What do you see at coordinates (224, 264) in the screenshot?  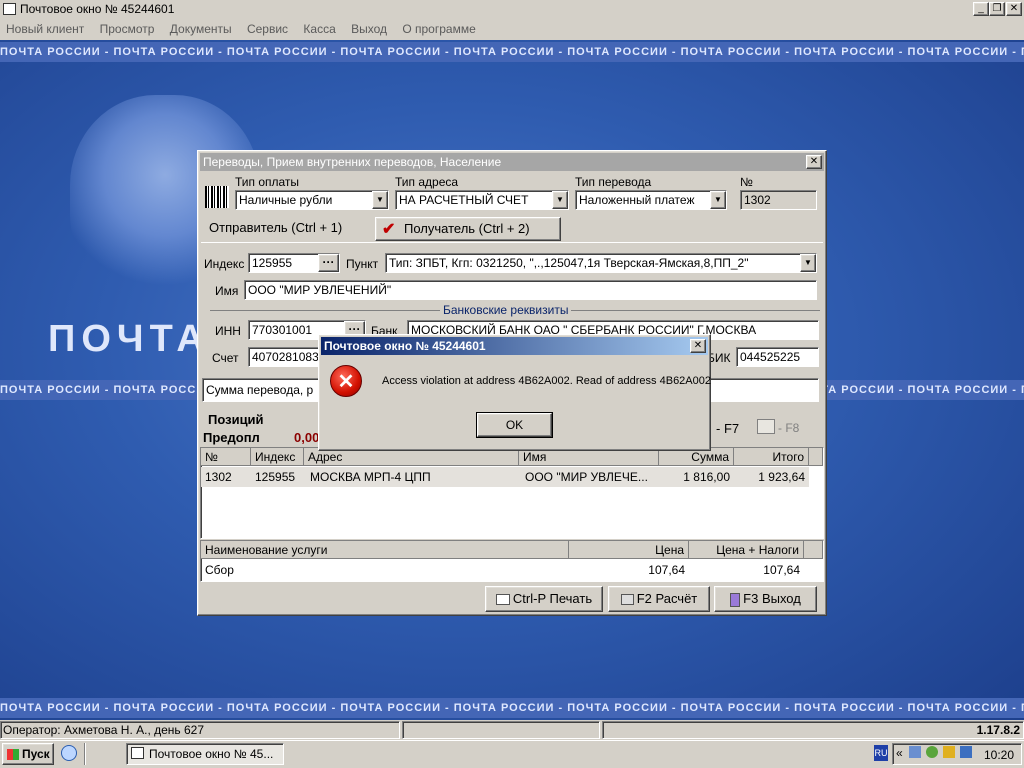 I see `index-label: Индекс` at bounding box center [224, 264].